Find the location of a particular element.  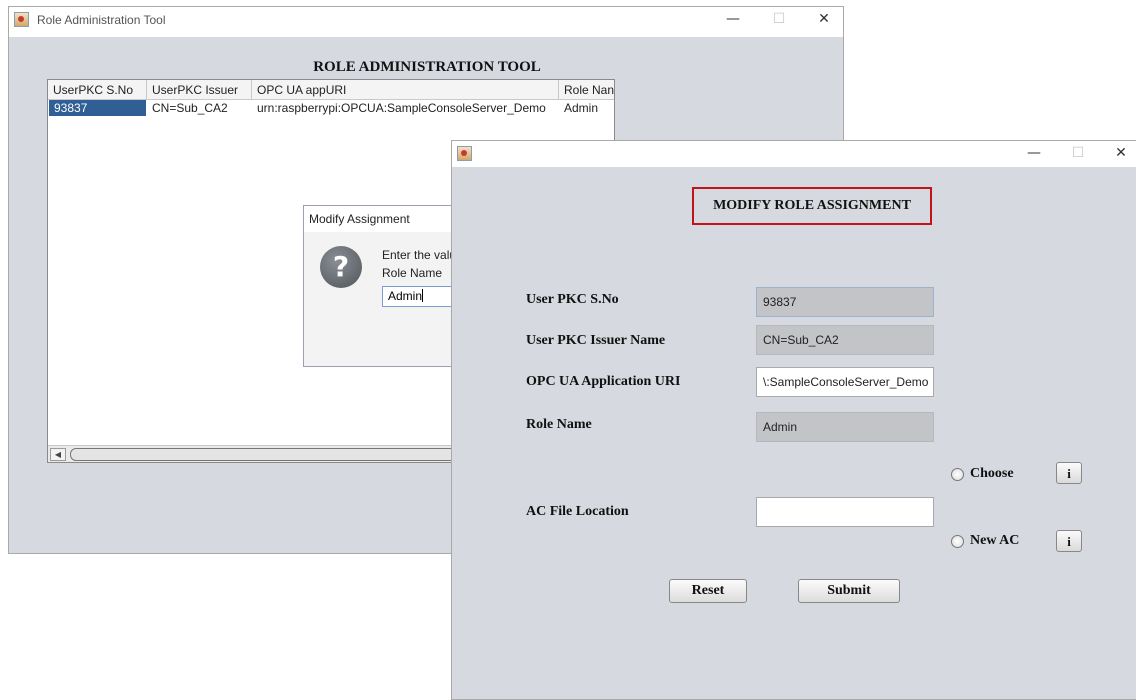

uri-label: OPC UA Application URI is located at coordinates (603, 381).